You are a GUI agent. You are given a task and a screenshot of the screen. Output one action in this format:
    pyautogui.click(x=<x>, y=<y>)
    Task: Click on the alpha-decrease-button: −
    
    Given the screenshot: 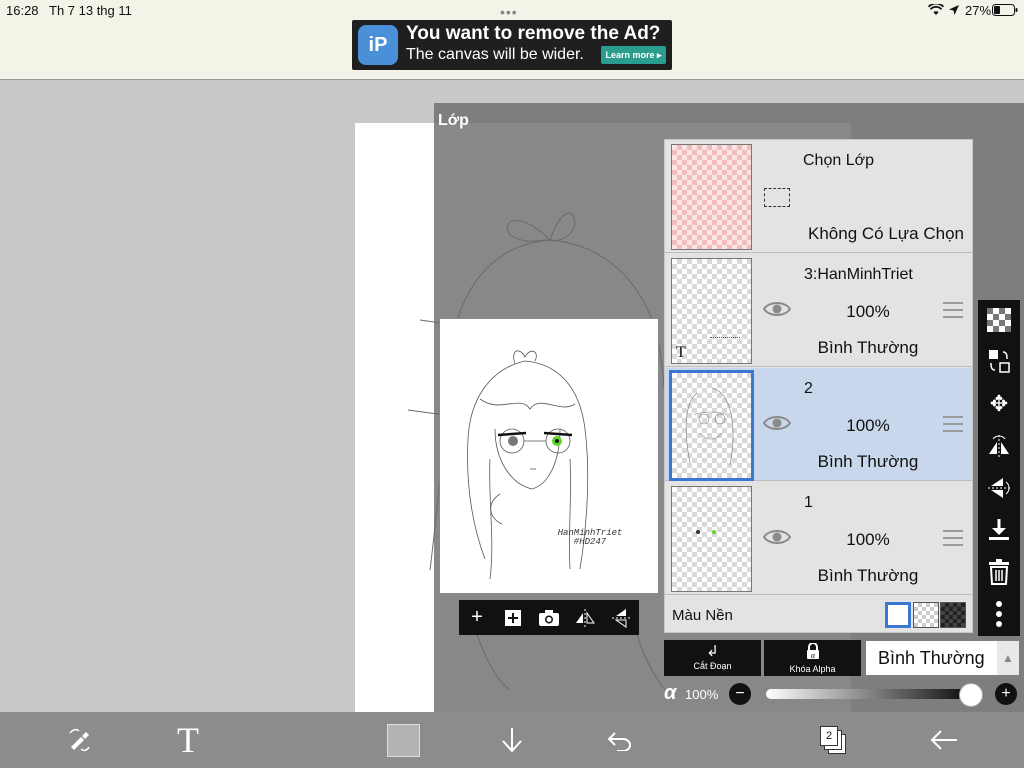 What is the action you would take?
    pyautogui.click(x=740, y=694)
    